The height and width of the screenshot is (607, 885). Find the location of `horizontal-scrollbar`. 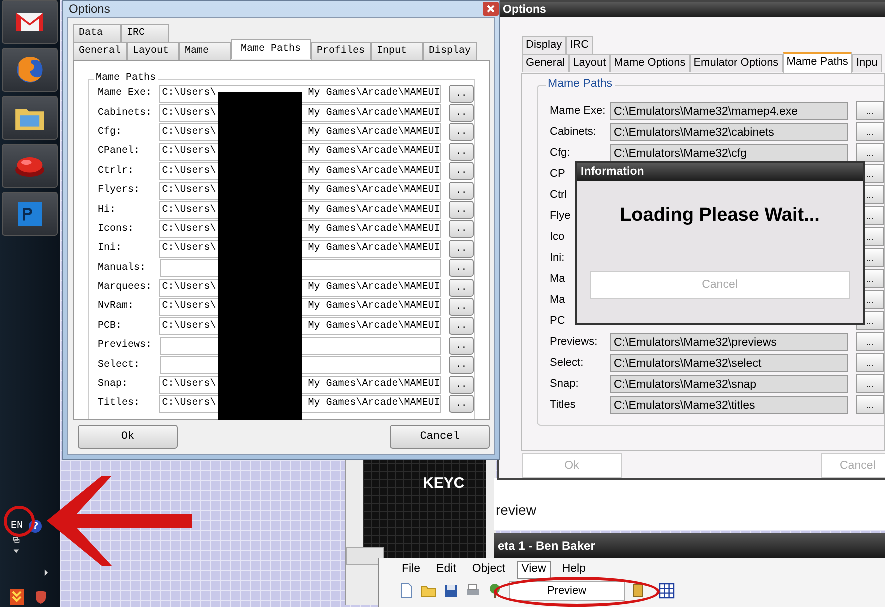

horizontal-scrollbar is located at coordinates (365, 556).